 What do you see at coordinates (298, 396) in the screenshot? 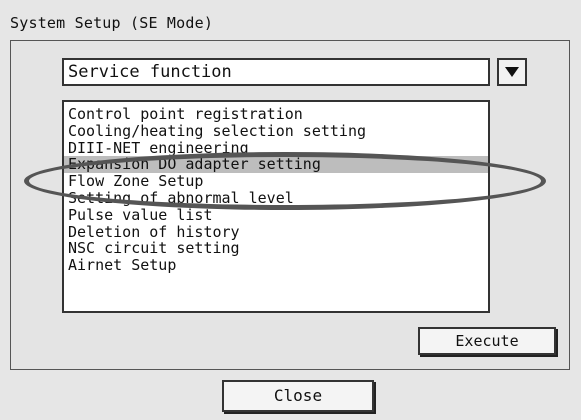
I see `close-button: Close` at bounding box center [298, 396].